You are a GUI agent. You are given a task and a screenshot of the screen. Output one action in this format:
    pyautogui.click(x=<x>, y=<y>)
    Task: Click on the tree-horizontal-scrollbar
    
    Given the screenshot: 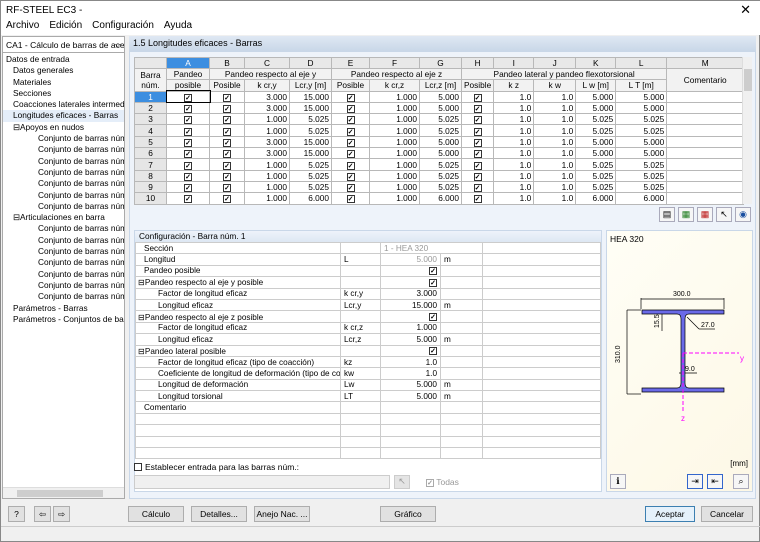 What is the action you would take?
    pyautogui.click(x=63, y=492)
    